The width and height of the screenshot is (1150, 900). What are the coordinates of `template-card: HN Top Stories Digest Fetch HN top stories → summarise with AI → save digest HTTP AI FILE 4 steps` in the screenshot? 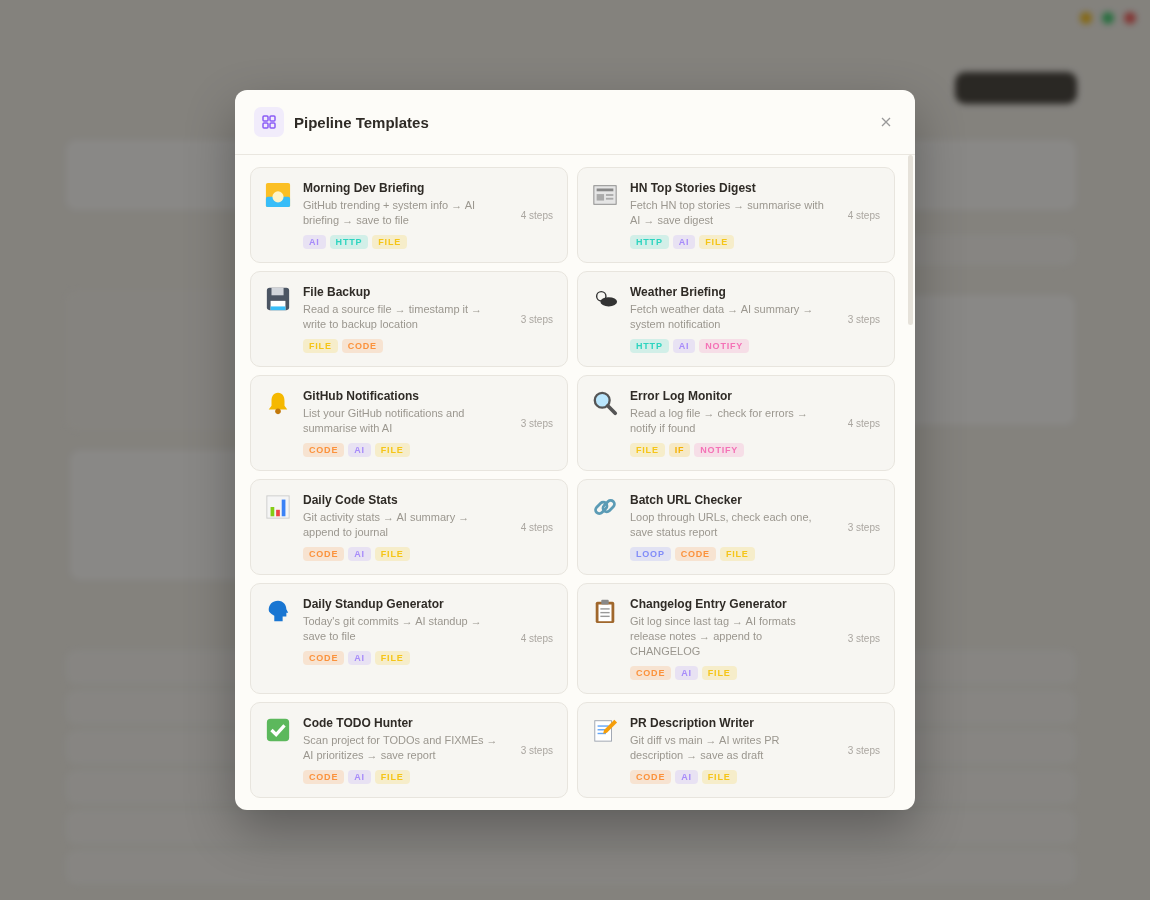 It's located at (736, 215).